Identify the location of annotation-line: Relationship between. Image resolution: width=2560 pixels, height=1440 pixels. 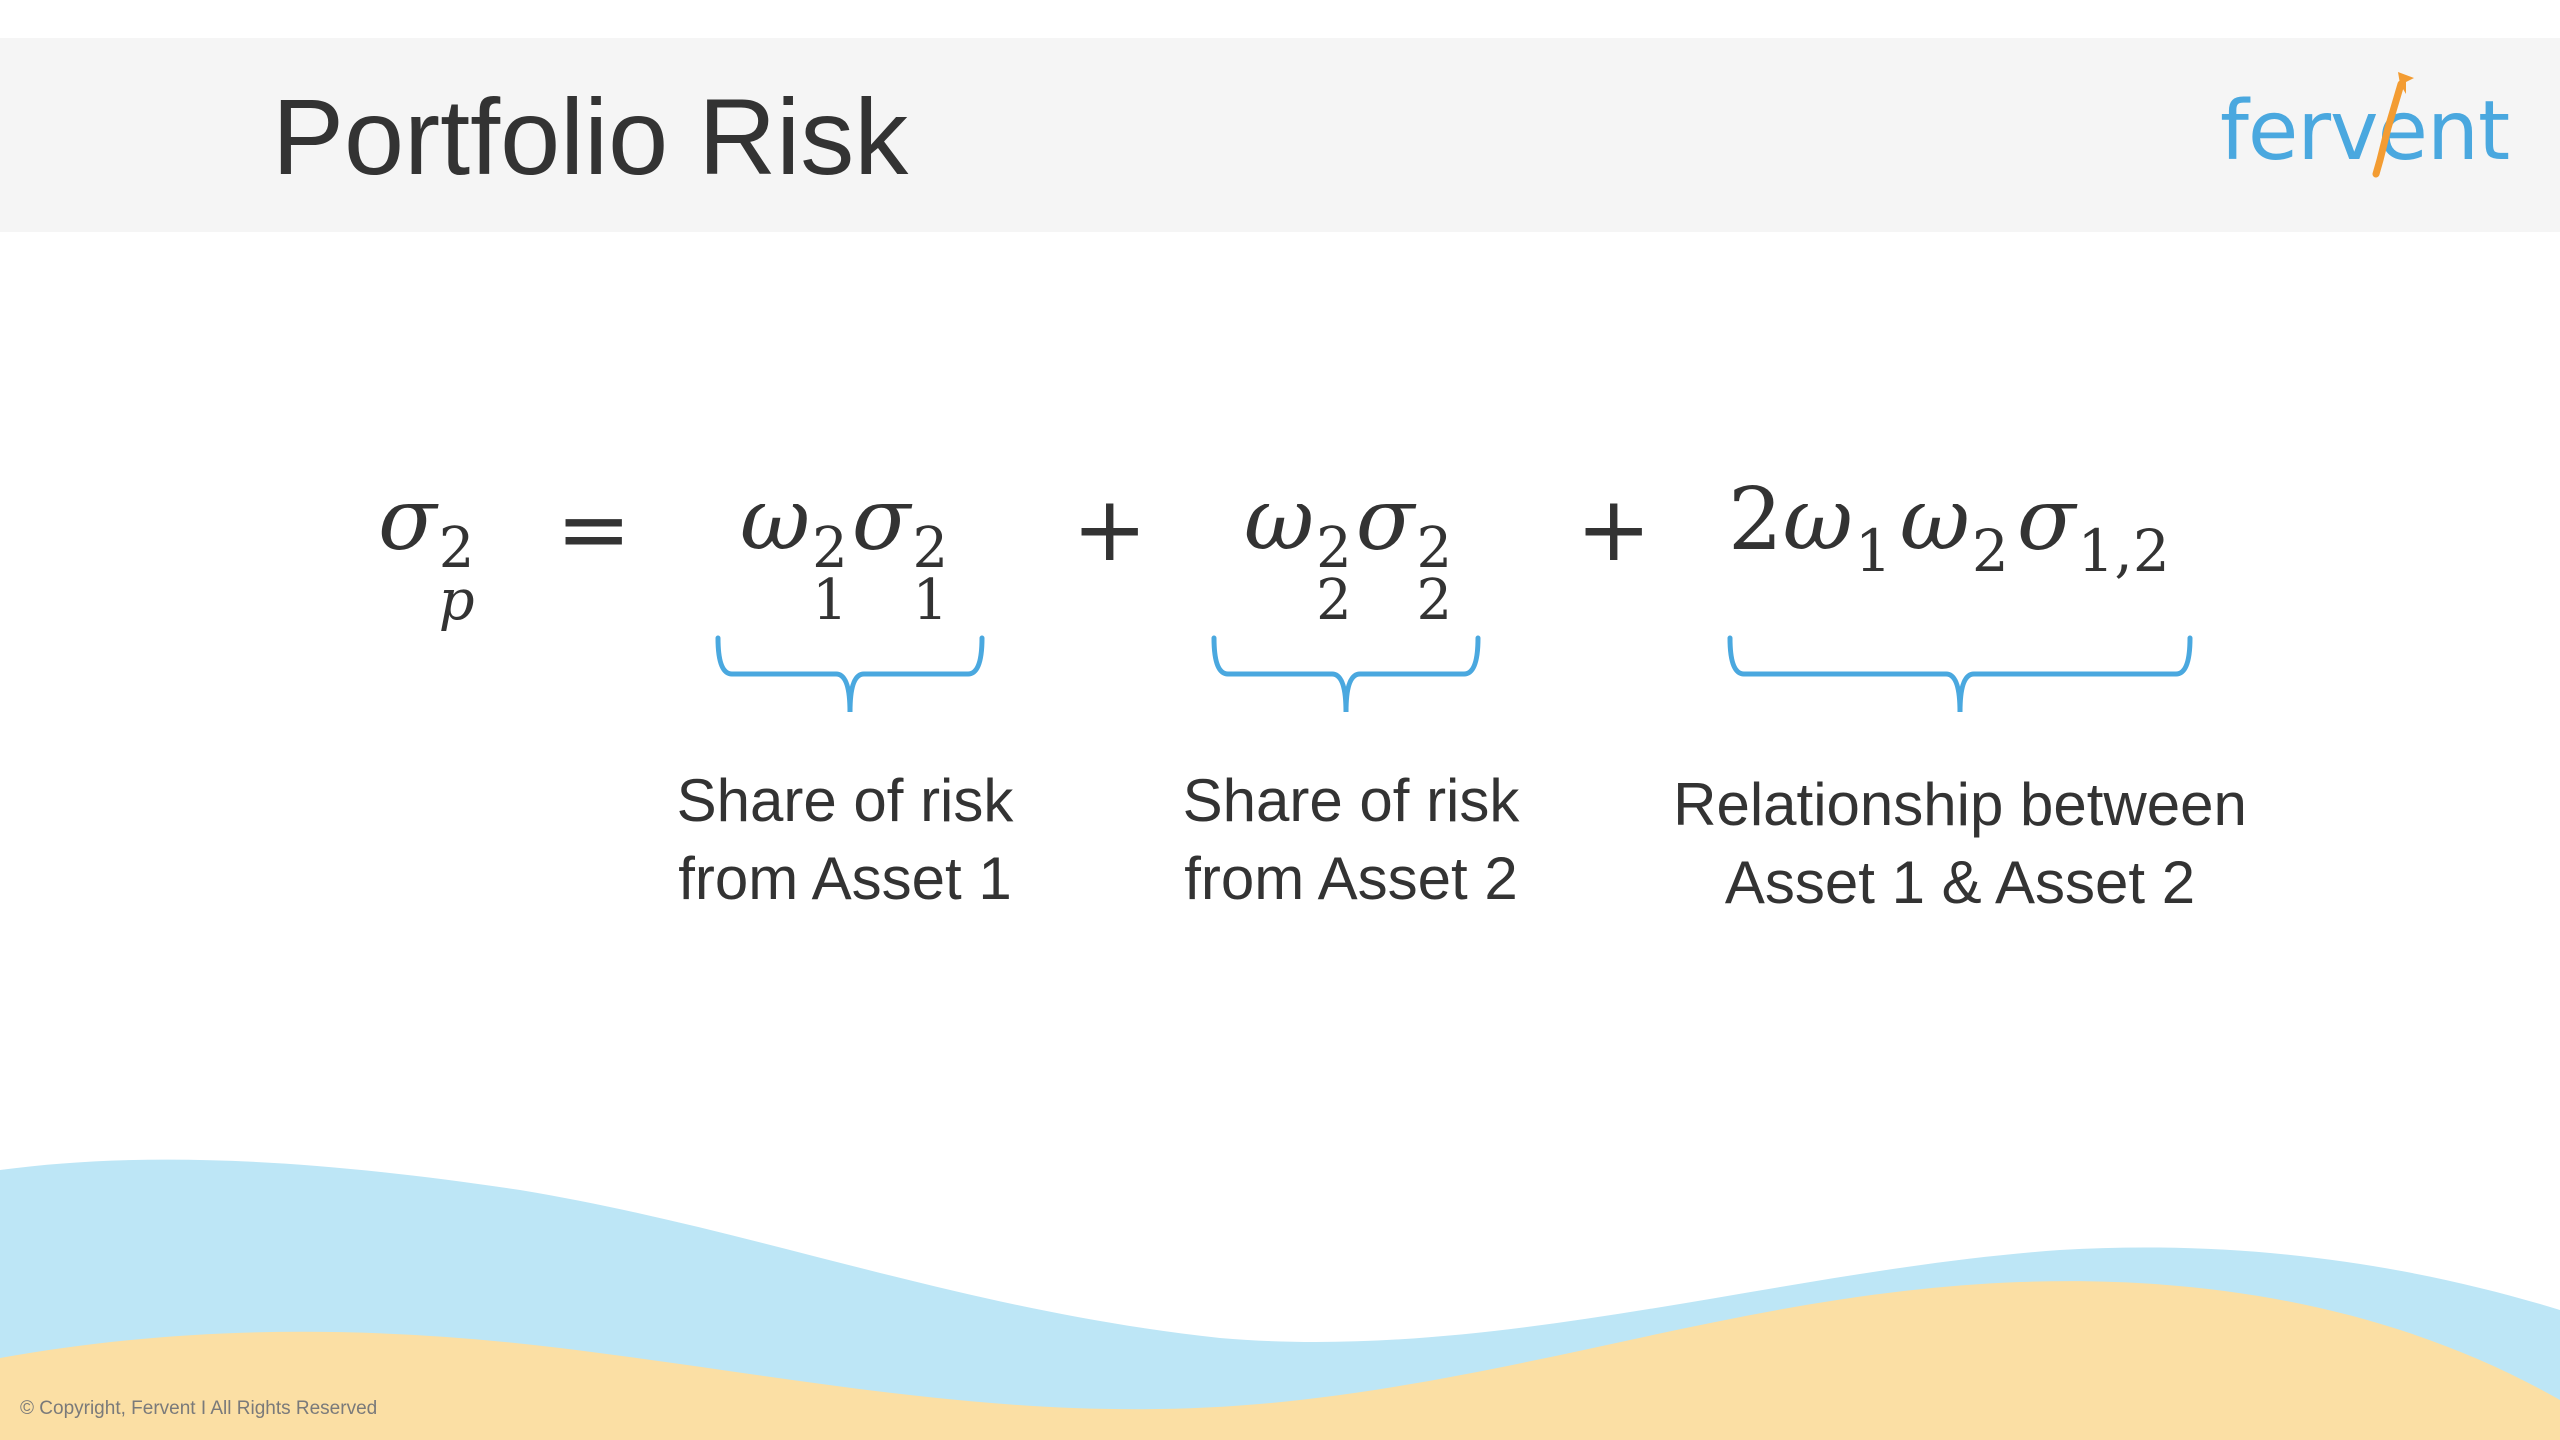
(1960, 804).